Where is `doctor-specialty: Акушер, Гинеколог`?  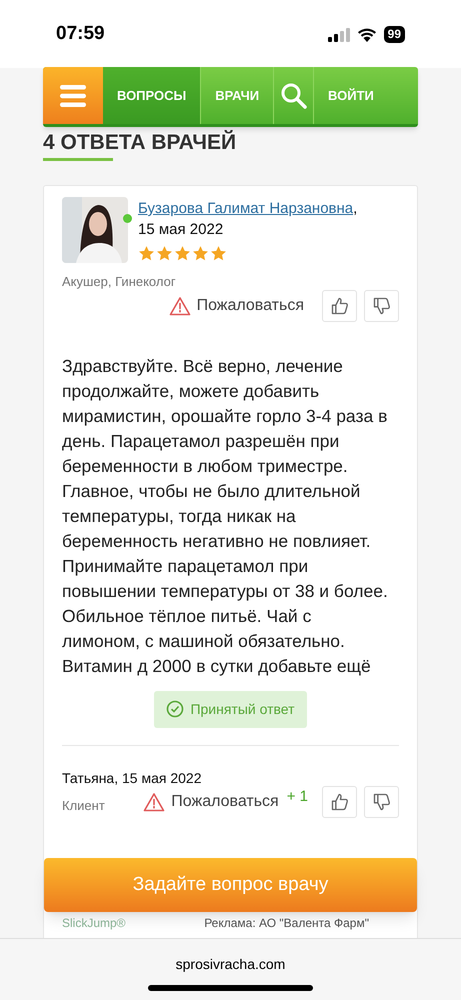
doctor-specialty: Акушер, Гинеколог is located at coordinates (119, 282).